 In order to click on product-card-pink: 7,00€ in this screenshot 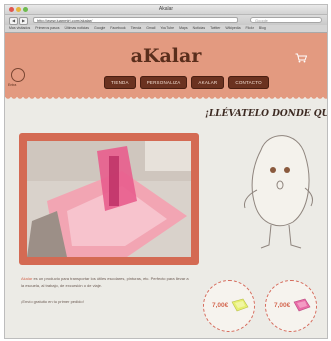, I will do `click(291, 306)`.